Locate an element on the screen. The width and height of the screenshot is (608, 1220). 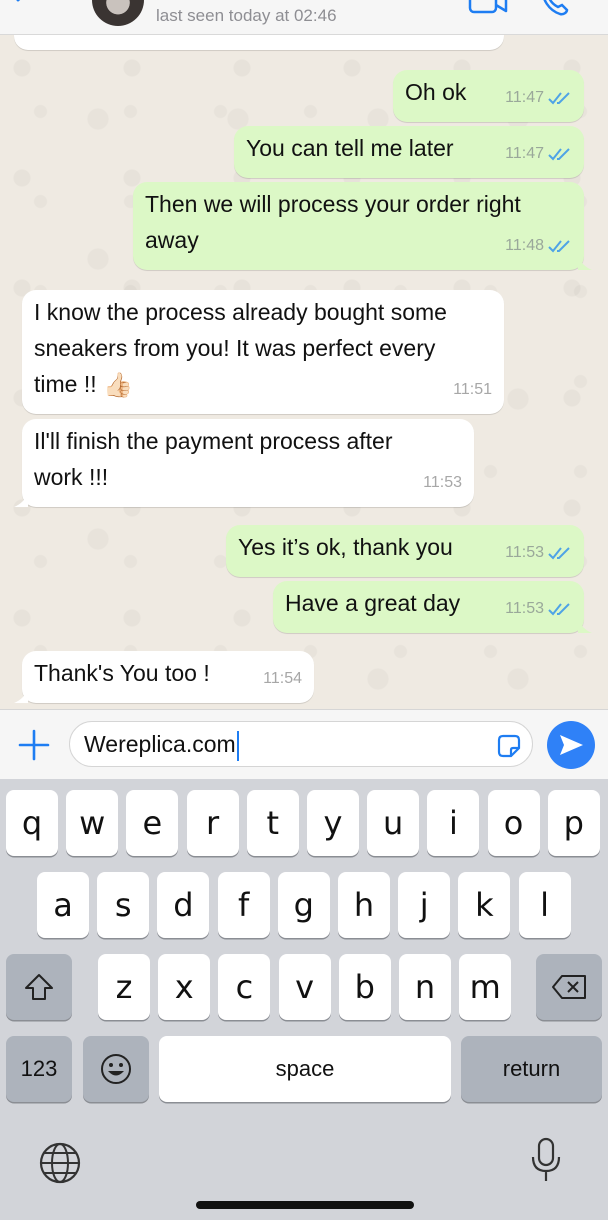
shift-key is located at coordinates (39, 987).